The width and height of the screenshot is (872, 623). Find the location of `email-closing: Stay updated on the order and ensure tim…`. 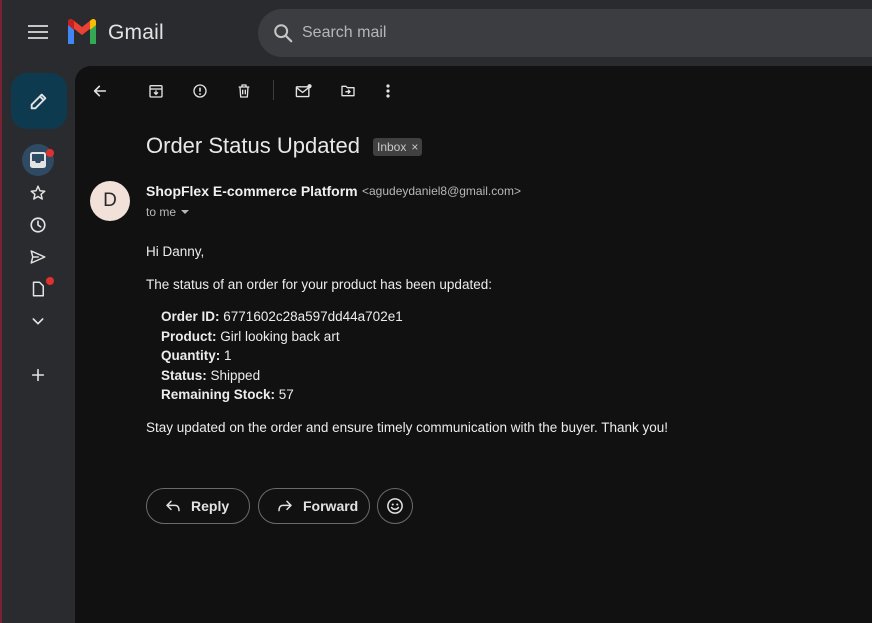

email-closing: Stay updated on the order and ensure tim… is located at coordinates (407, 427).